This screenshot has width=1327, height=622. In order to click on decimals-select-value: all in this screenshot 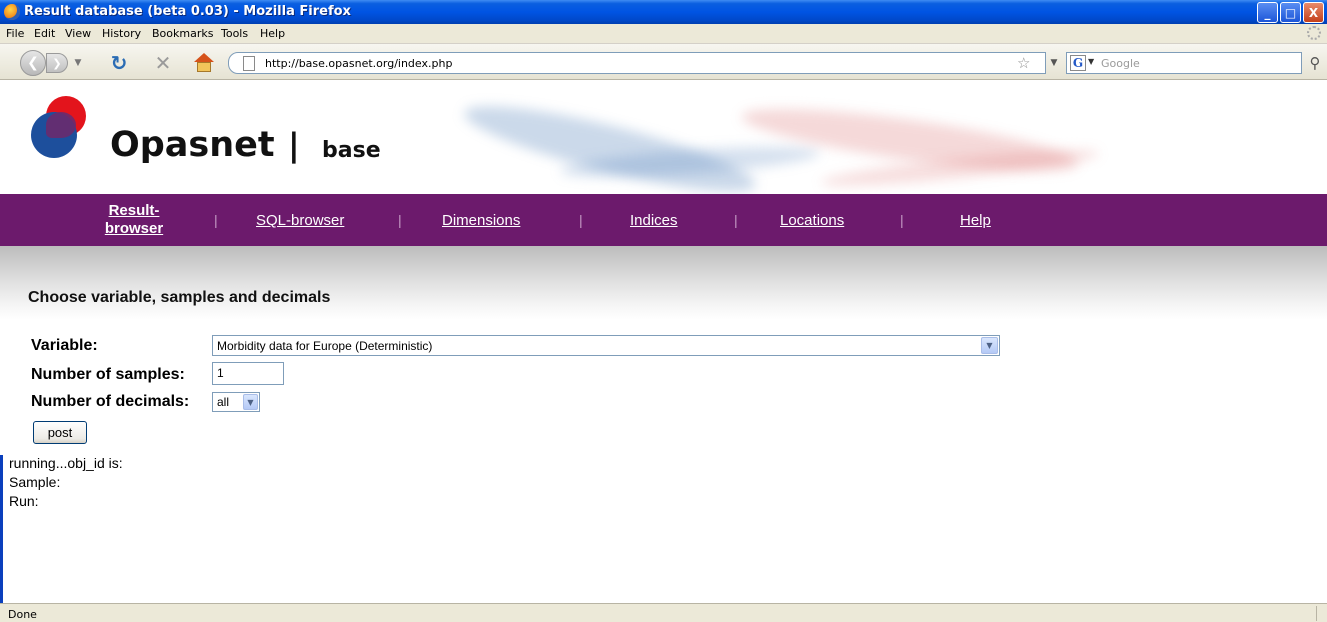, I will do `click(223, 402)`.